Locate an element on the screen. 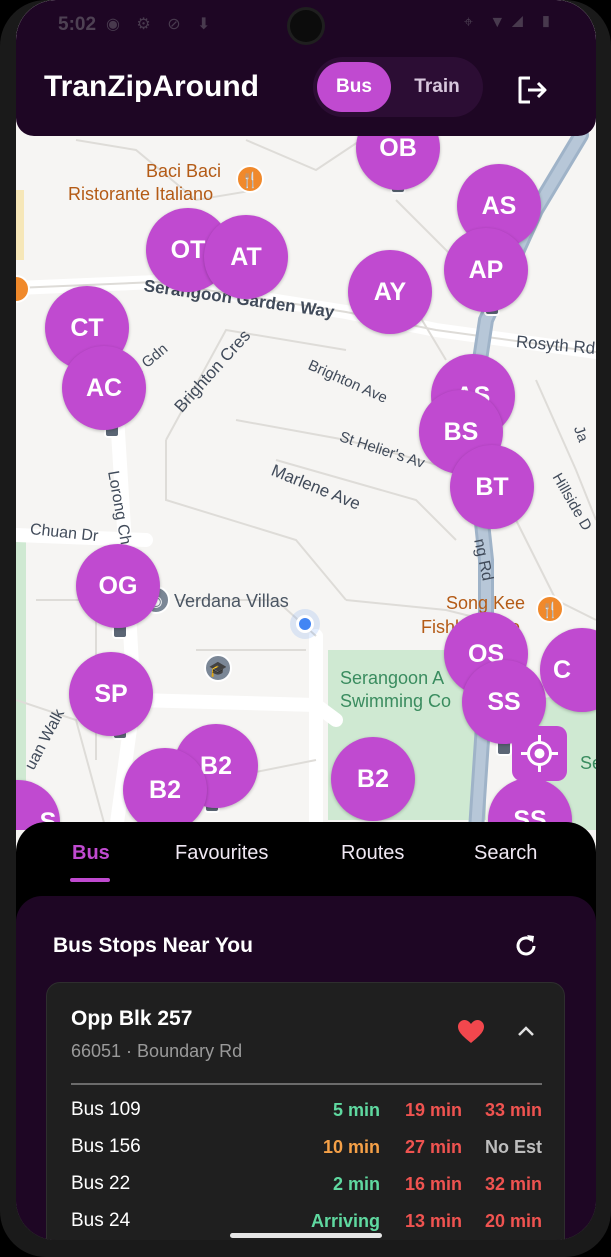 The height and width of the screenshot is (1257, 611). bus-service-row: Bus 109 5 min 19 min 33 min is located at coordinates (306, 1110).